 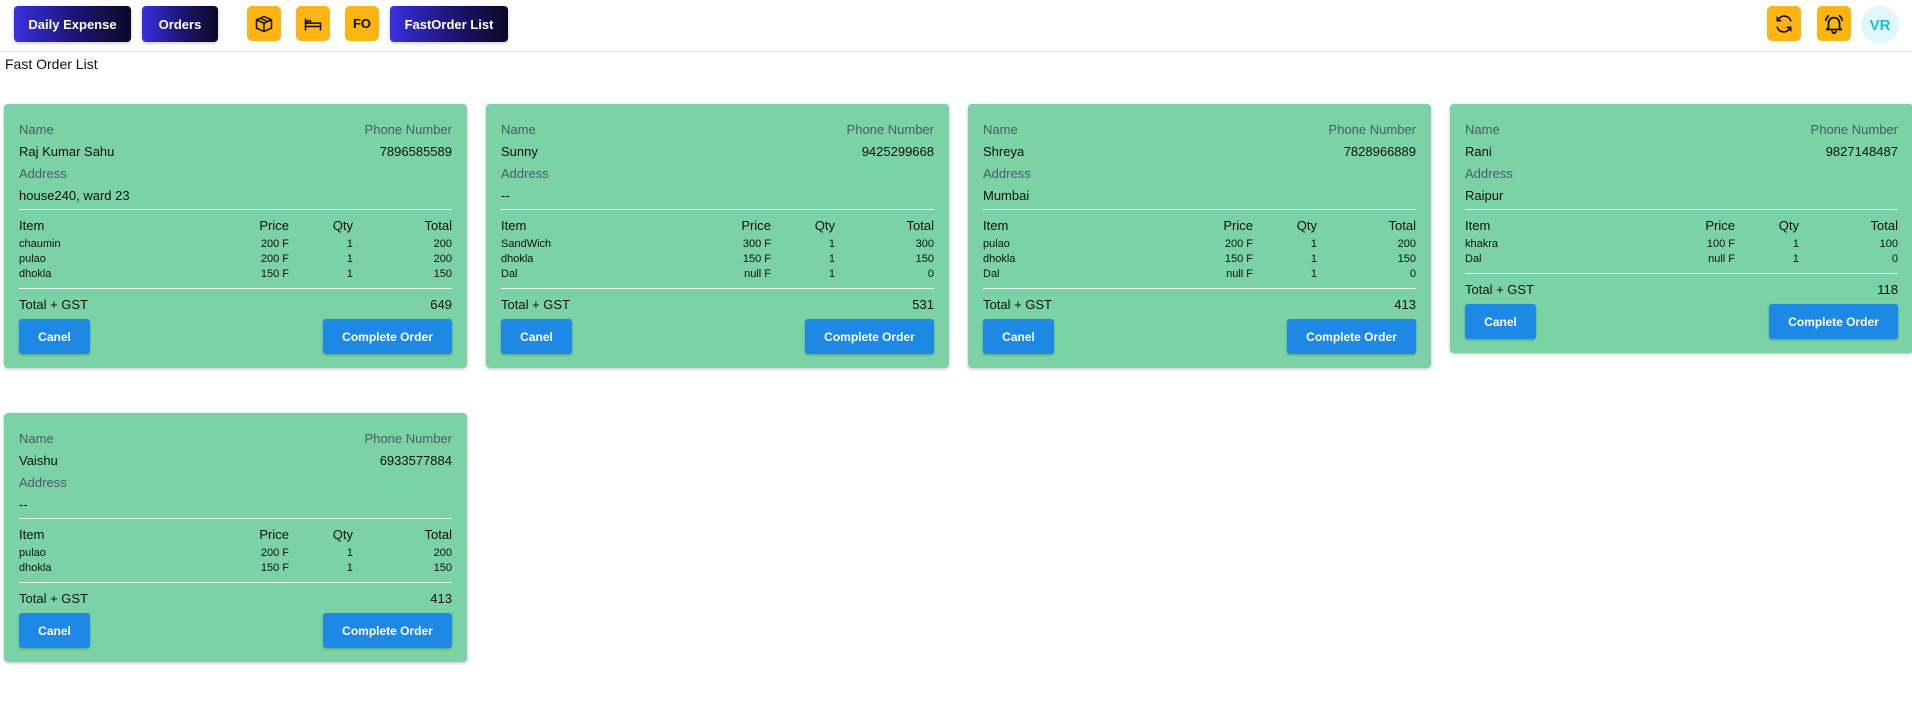 I want to click on item-price: 200 F, so click(x=274, y=244).